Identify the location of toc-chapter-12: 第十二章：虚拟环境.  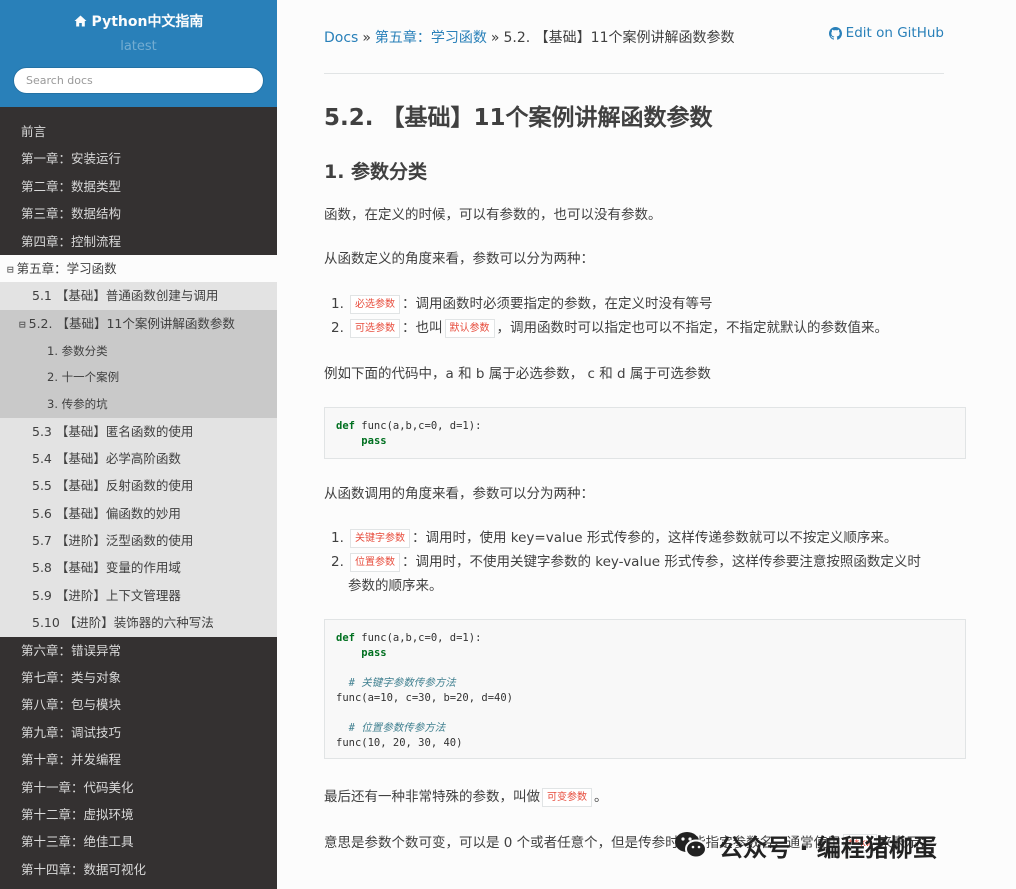
(138, 814).